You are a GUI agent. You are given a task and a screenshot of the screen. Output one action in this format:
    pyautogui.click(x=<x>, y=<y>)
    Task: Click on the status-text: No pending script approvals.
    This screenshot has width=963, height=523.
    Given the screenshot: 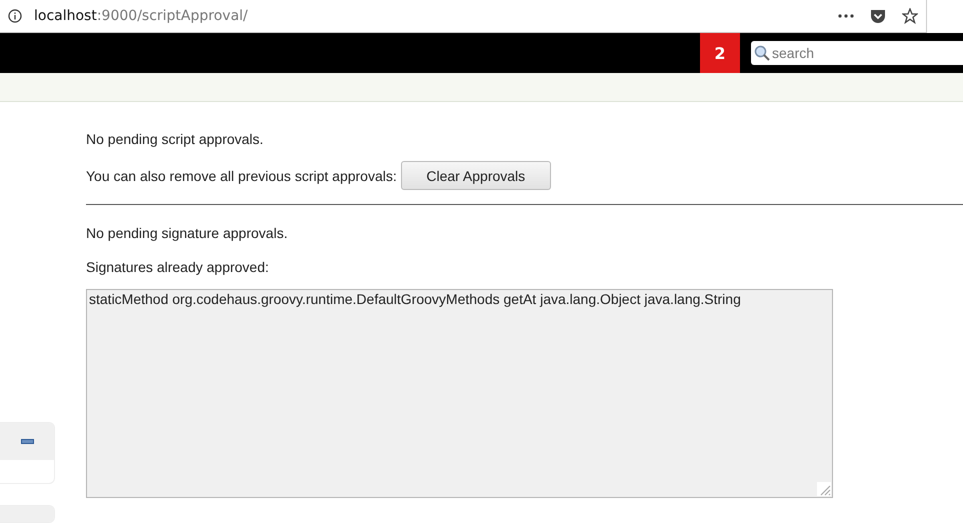 What is the action you would take?
    pyautogui.click(x=175, y=139)
    